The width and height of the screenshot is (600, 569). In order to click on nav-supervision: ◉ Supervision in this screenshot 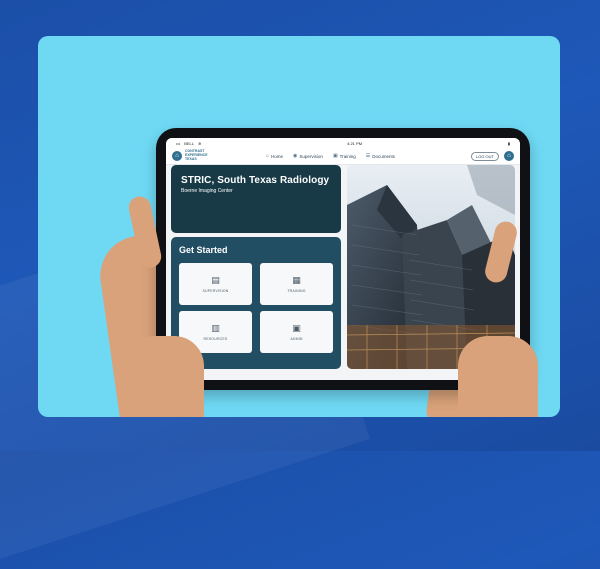, I will do `click(308, 156)`.